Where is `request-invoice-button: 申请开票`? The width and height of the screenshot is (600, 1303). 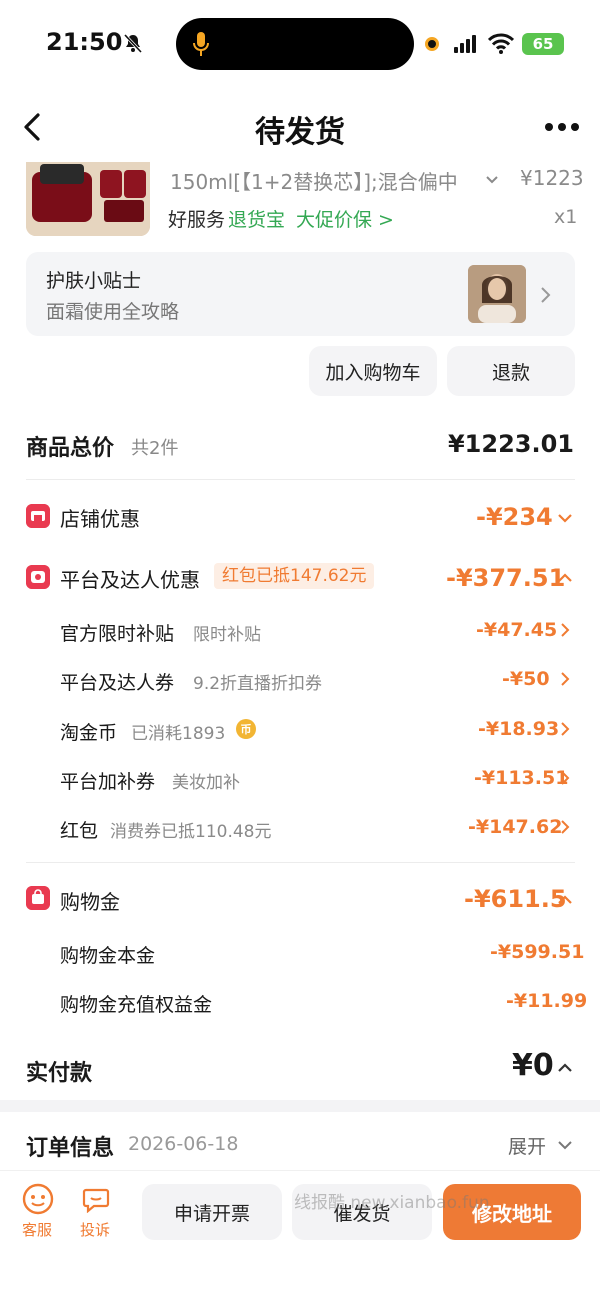 request-invoice-button: 申请开票 is located at coordinates (212, 1212).